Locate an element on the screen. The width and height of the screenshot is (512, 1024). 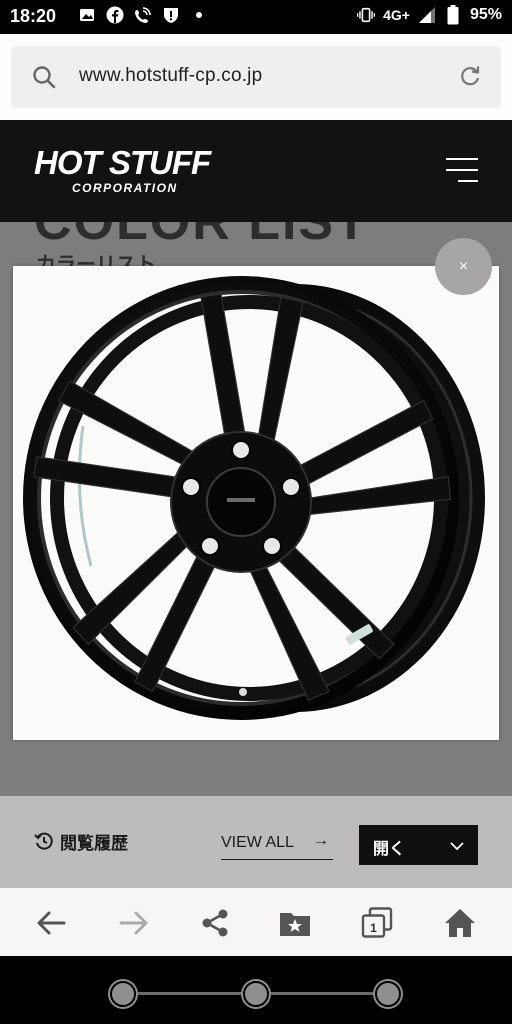
share-icon is located at coordinates (215, 923).